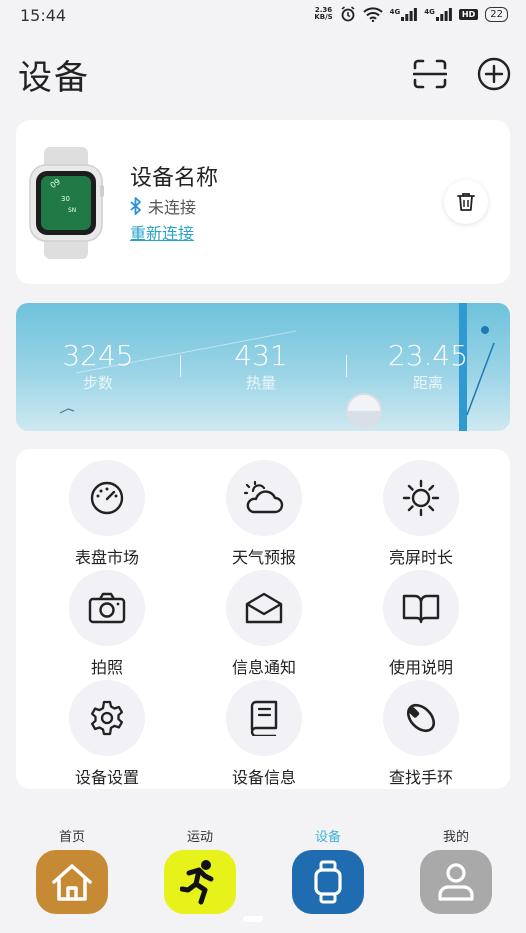 The width and height of the screenshot is (526, 933). Describe the element at coordinates (106, 667) in the screenshot. I see `feature-label: 拍照` at that location.